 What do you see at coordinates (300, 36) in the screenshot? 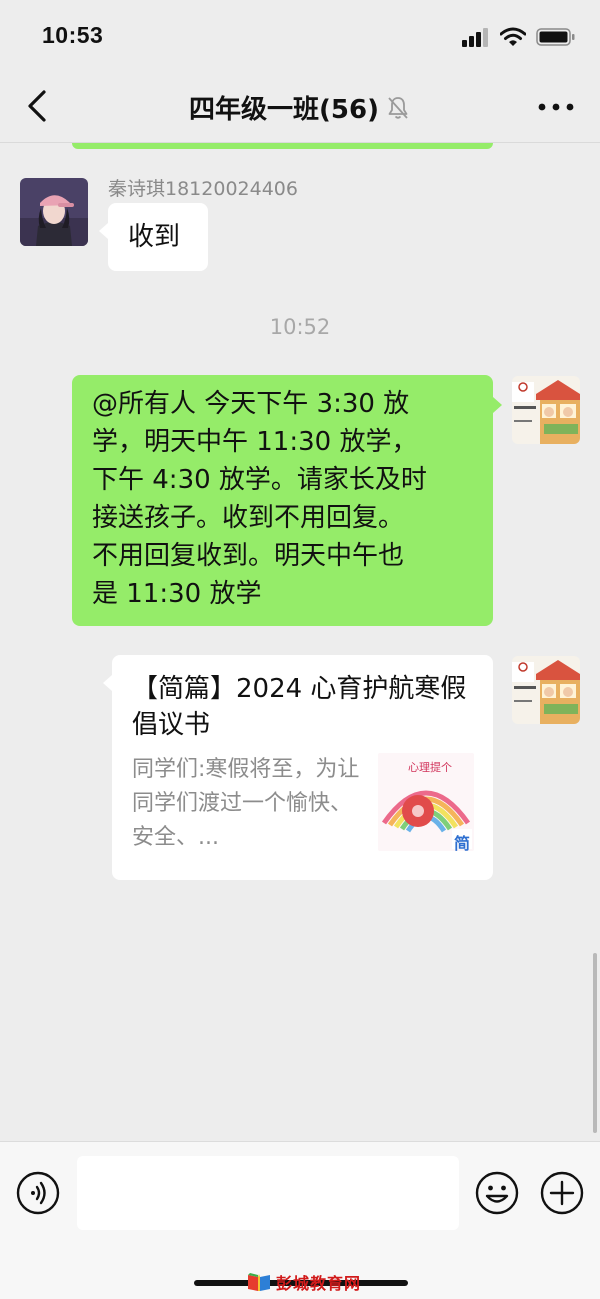
I see `status-bar: 10:53` at bounding box center [300, 36].